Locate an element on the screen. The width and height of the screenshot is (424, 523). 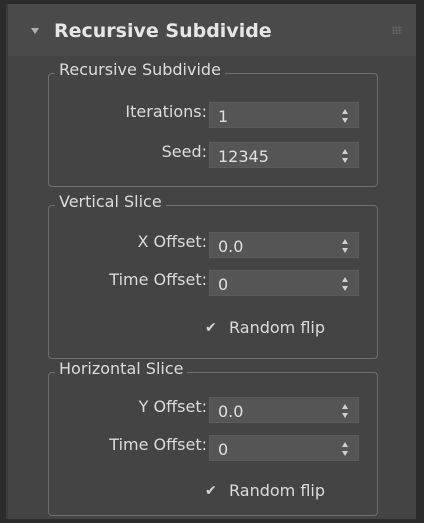
rollout-title: Recursive Subdivide is located at coordinates (163, 31).